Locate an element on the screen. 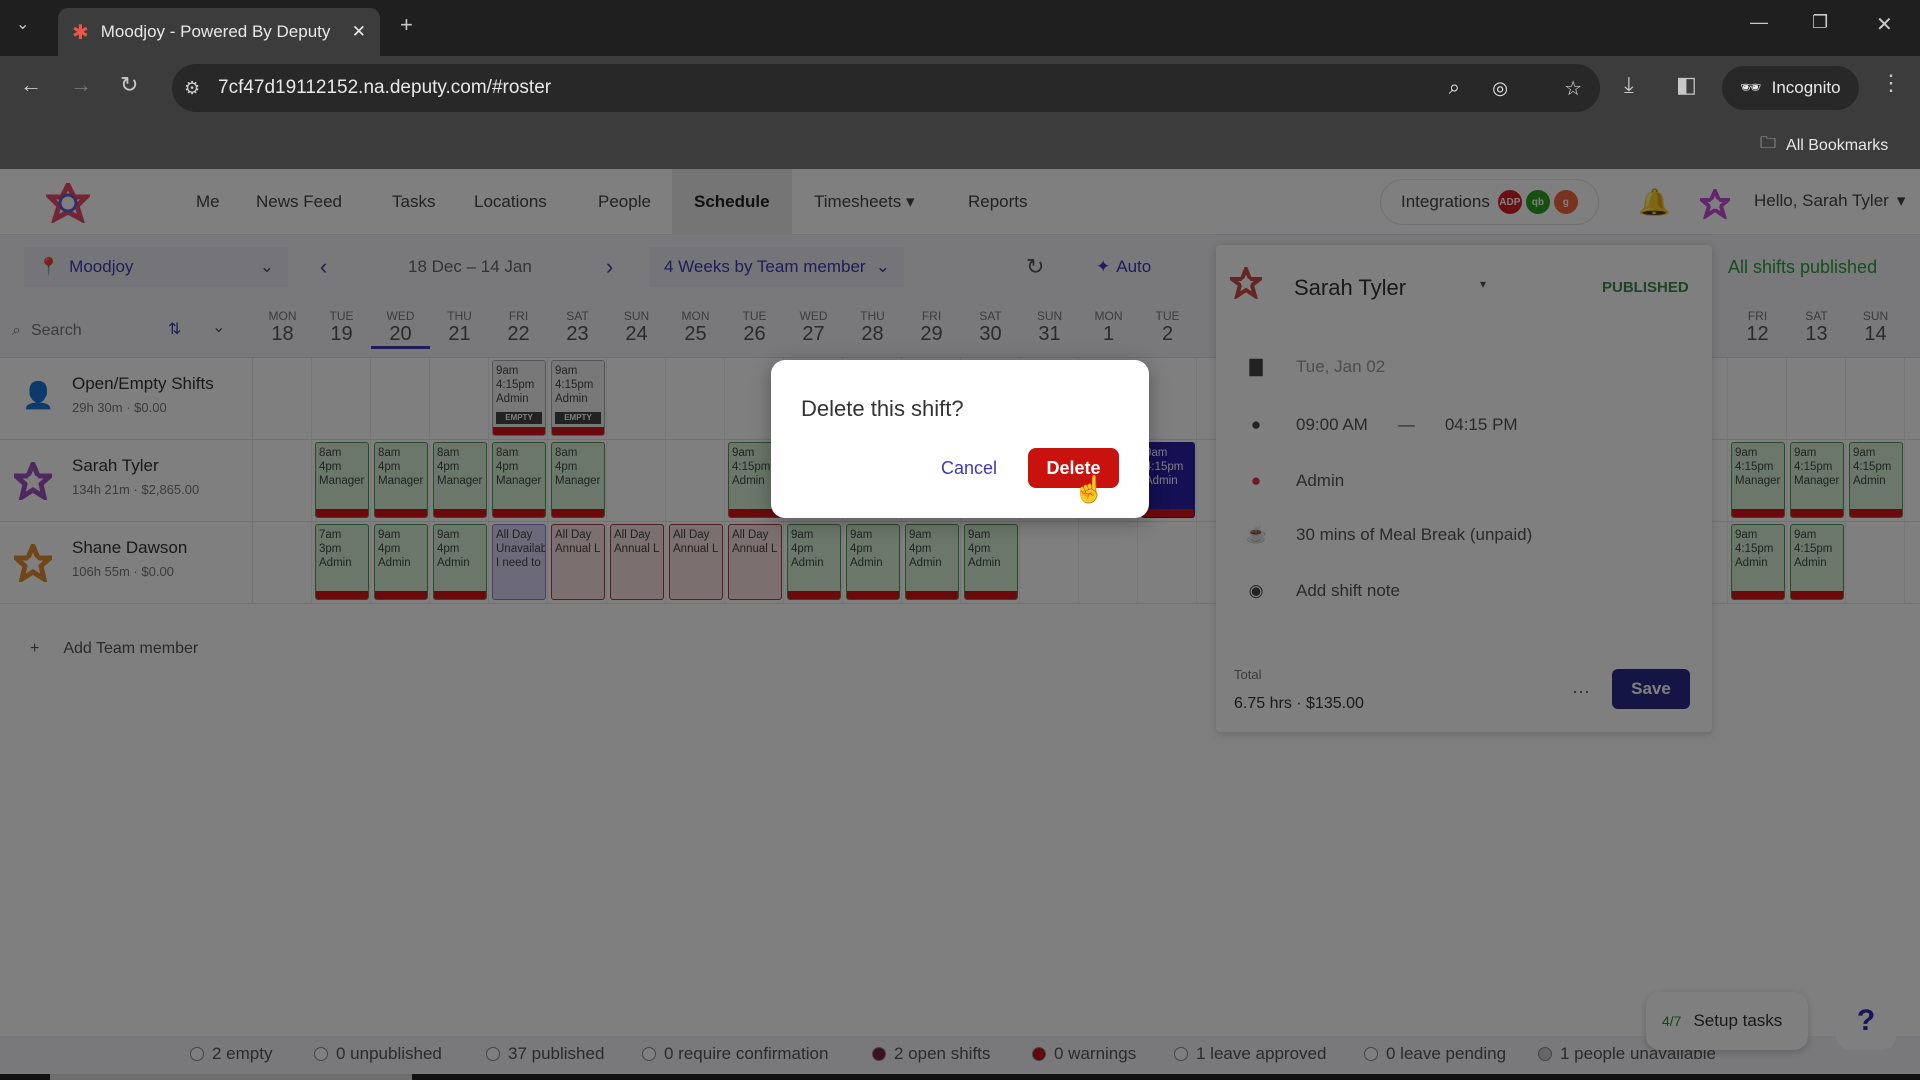 This screenshot has width=1920, height=1080. forward-icon: → is located at coordinates (81, 85).